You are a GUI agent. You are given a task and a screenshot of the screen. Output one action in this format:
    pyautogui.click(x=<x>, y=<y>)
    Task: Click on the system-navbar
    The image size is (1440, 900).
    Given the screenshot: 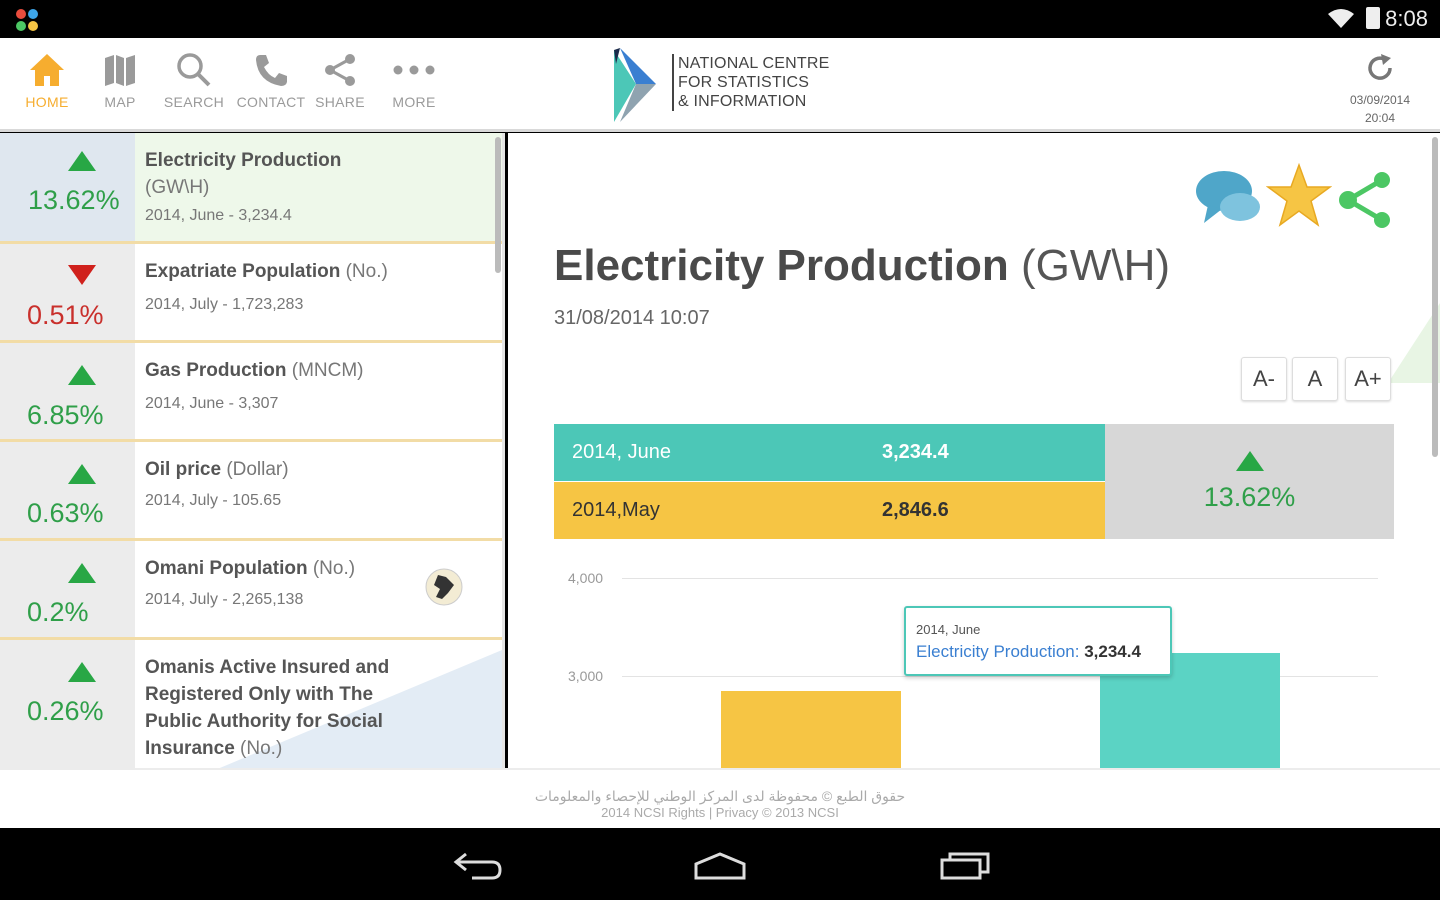 What is the action you would take?
    pyautogui.click(x=720, y=864)
    